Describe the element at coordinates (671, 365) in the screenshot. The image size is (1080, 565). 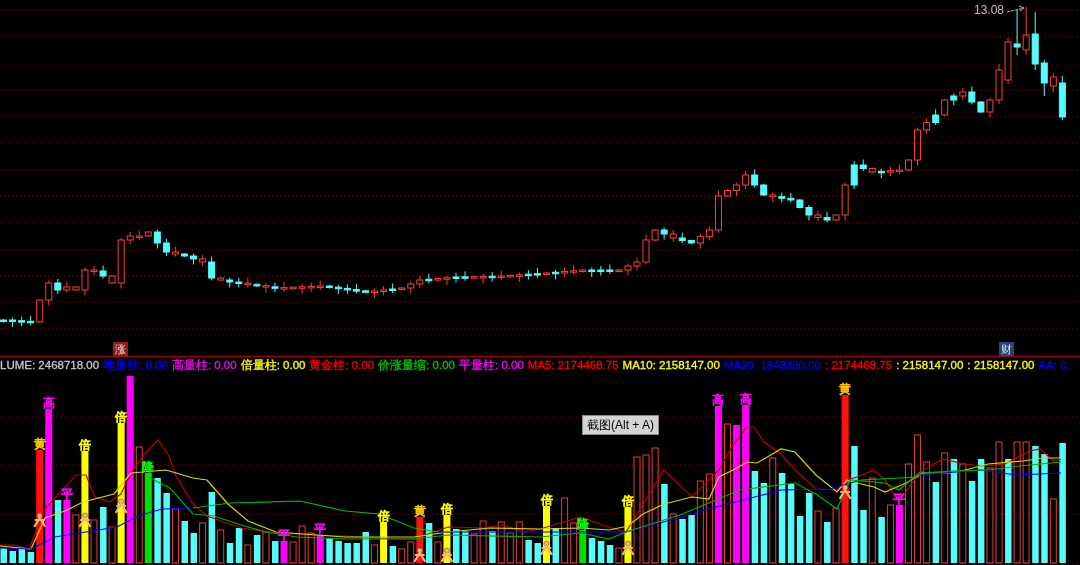
I see `indicator-value: MA10: 2158147.00` at that location.